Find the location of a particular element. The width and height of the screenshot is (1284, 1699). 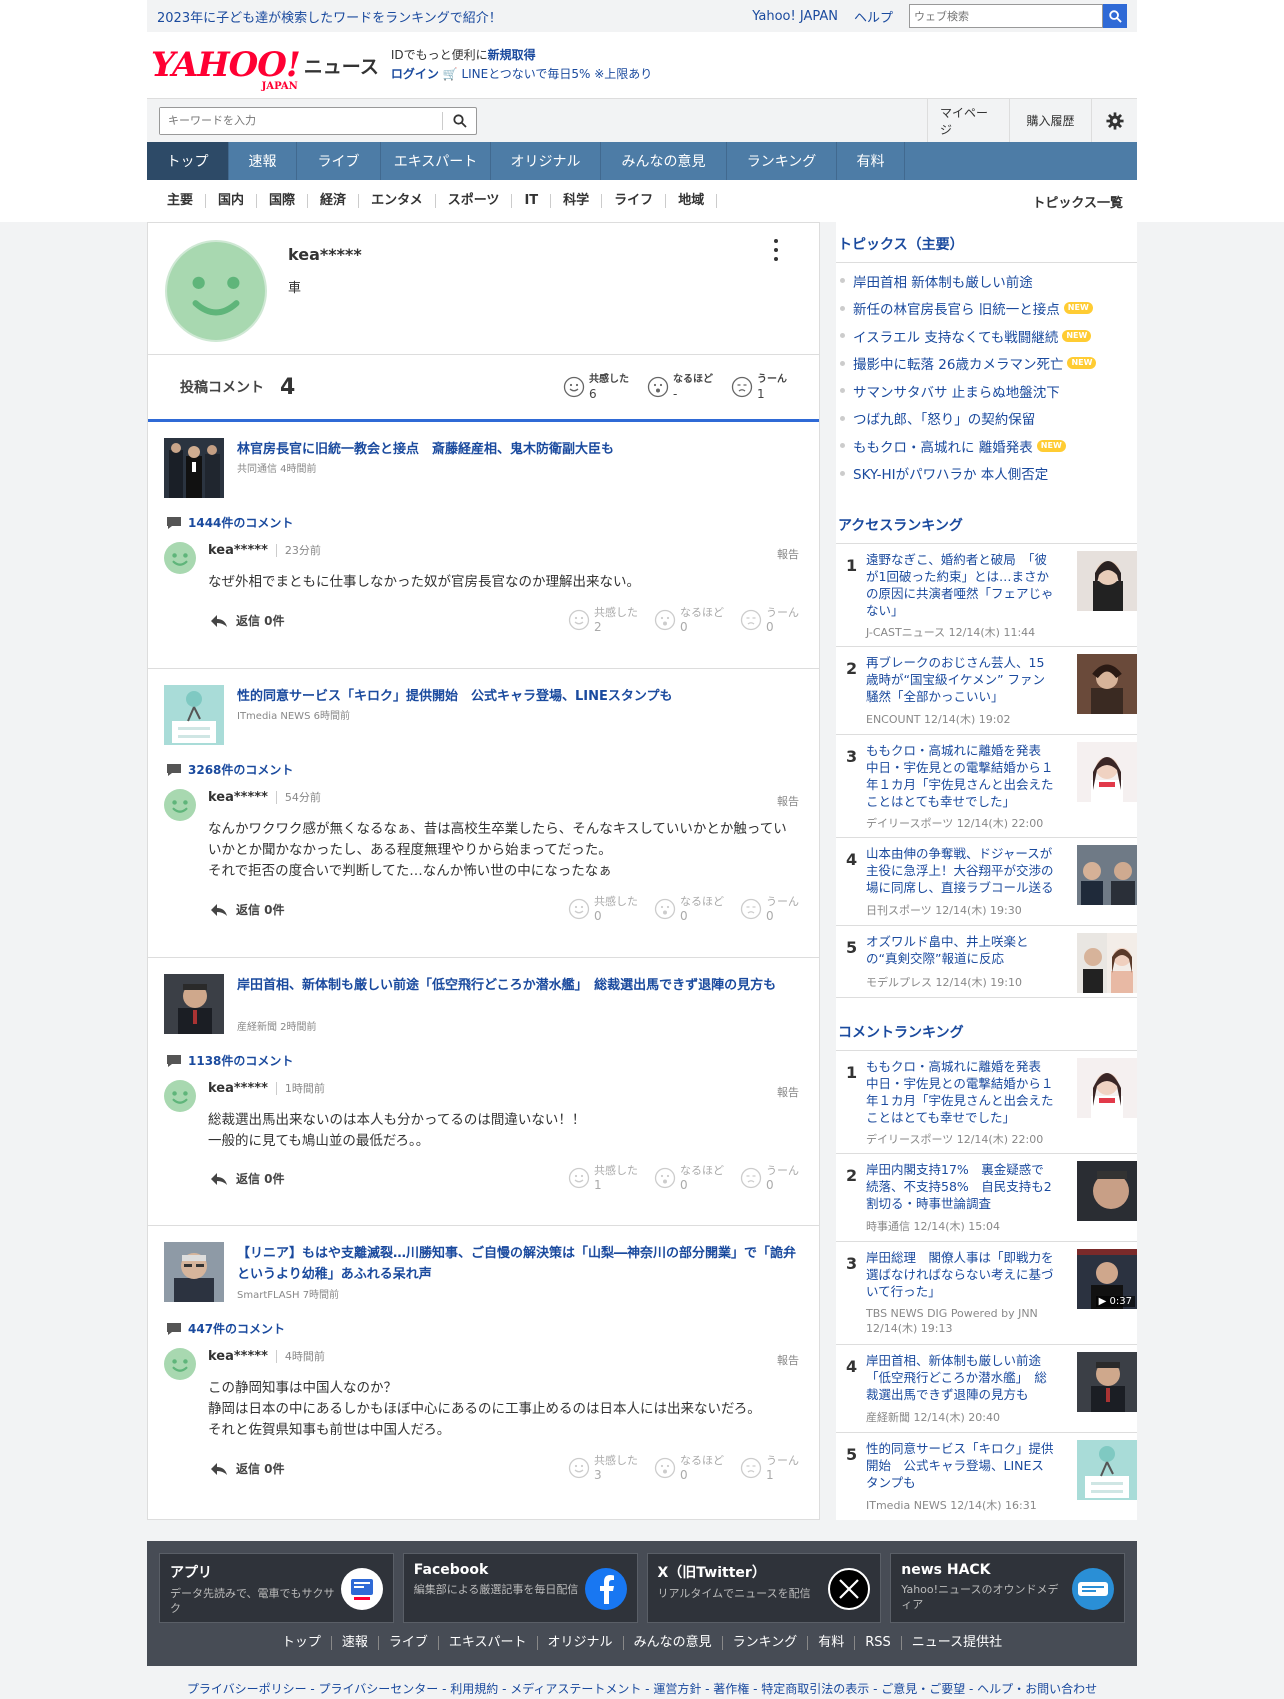

topic-item: 新任の林官房長官ら 旧統一と接点 NEW is located at coordinates (986, 309).